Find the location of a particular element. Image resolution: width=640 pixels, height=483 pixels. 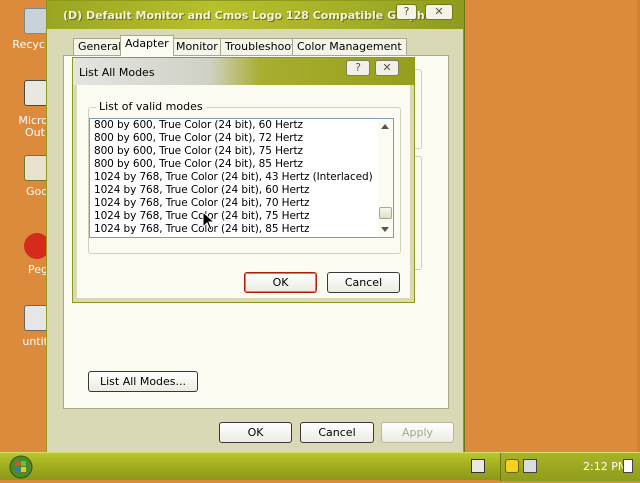

desktop-icon-label-line2: Outl is located at coordinates (36, 132).